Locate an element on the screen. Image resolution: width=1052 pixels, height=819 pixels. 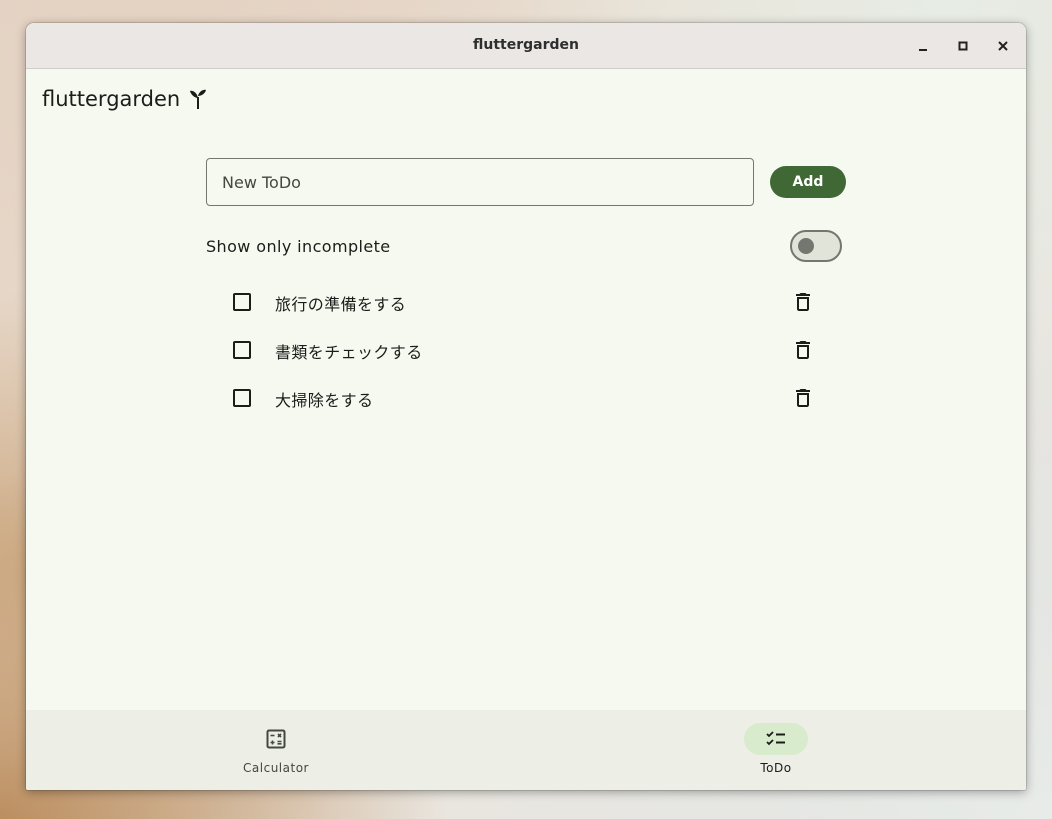
close-icon is located at coordinates (1003, 46).